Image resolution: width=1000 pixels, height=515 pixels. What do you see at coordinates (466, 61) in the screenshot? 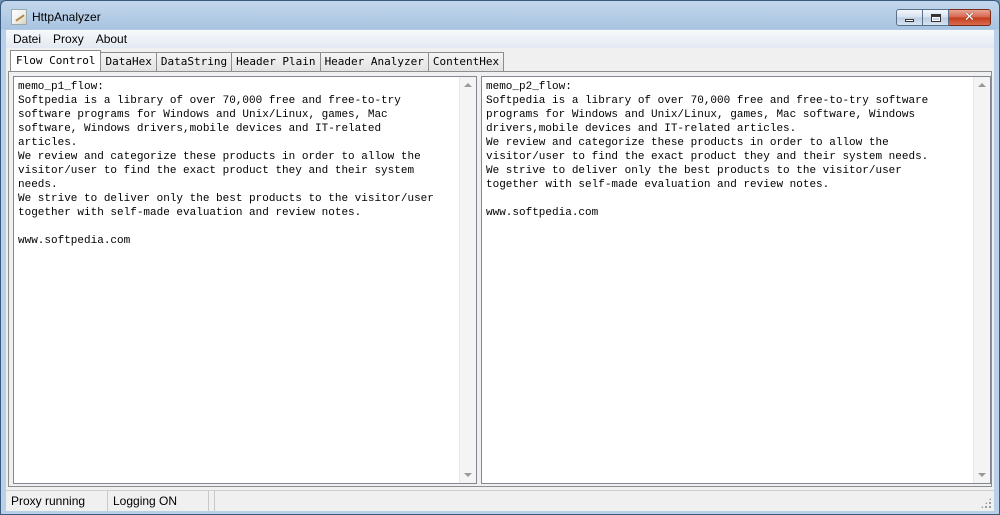
I see `tab-contenthex: ContentHex` at bounding box center [466, 61].